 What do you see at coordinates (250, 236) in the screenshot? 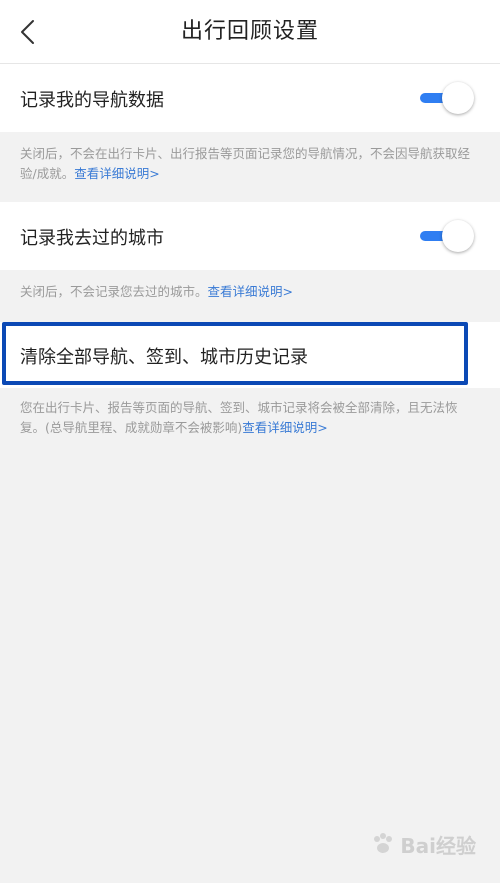
I see `setting-row-visited-cities: 记录我去过的城市` at bounding box center [250, 236].